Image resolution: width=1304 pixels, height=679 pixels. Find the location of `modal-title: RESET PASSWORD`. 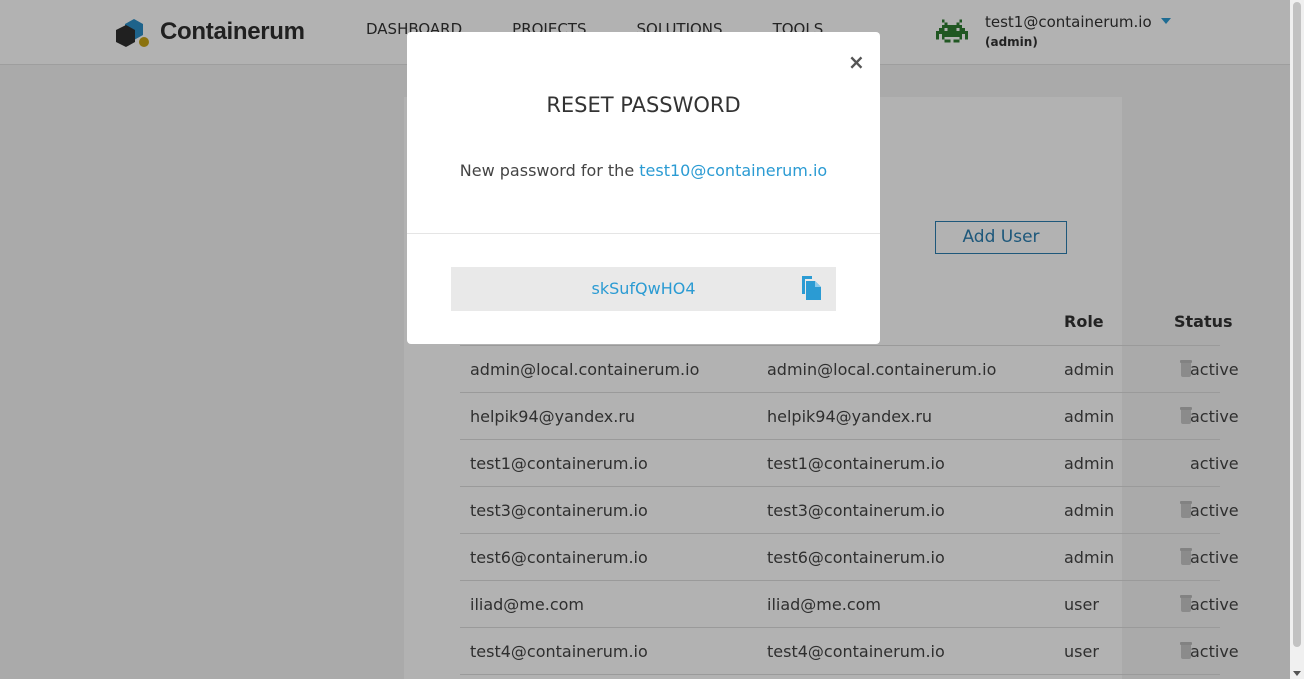

modal-title: RESET PASSWORD is located at coordinates (643, 105).